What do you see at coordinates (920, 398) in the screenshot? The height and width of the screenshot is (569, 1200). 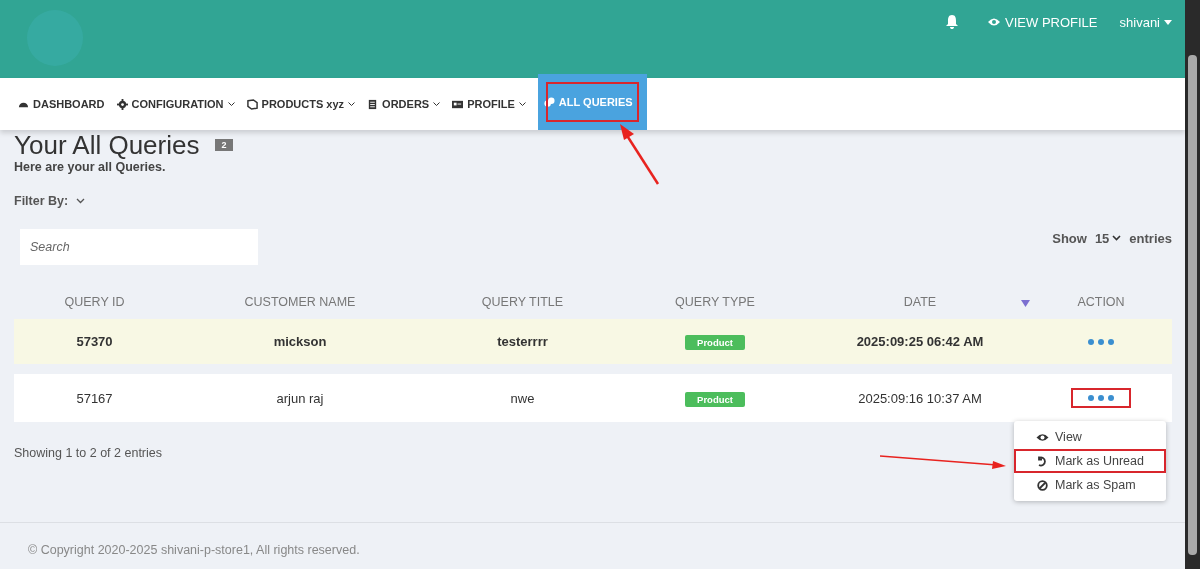 I see `table-cell: 2025:09:16 10:37 AM` at bounding box center [920, 398].